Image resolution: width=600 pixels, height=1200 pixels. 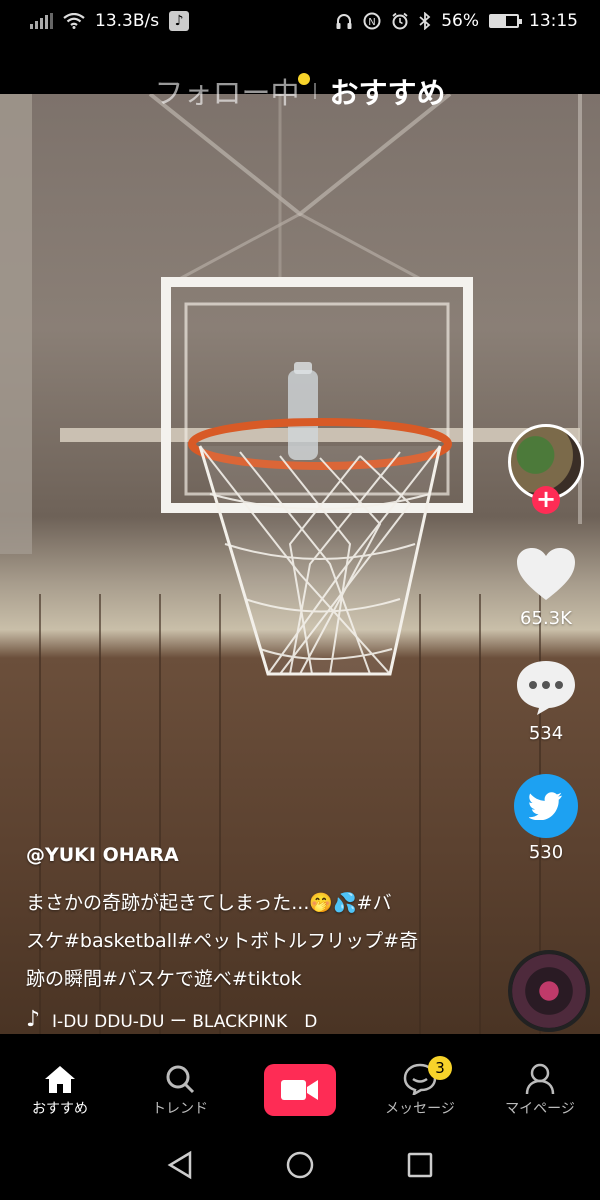 What do you see at coordinates (546, 469) in the screenshot?
I see `creator-avatar: +` at bounding box center [546, 469].